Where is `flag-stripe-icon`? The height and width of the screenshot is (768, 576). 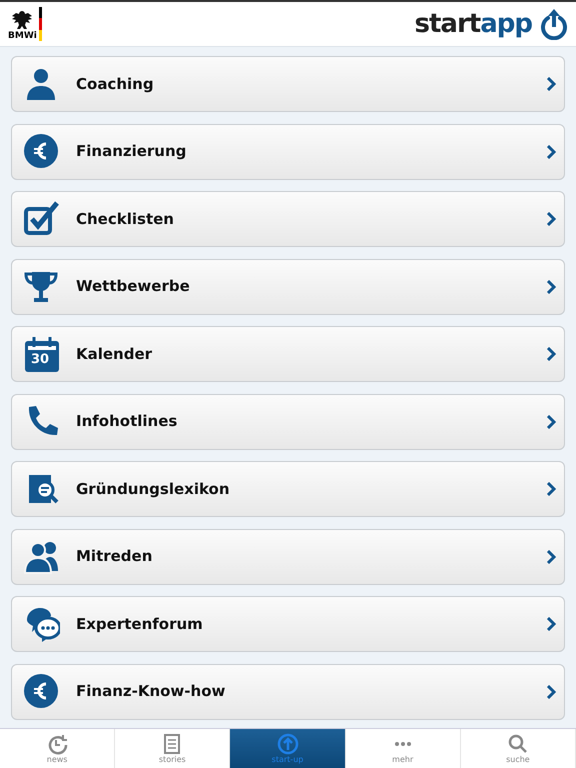
flag-stripe-icon is located at coordinates (40, 24).